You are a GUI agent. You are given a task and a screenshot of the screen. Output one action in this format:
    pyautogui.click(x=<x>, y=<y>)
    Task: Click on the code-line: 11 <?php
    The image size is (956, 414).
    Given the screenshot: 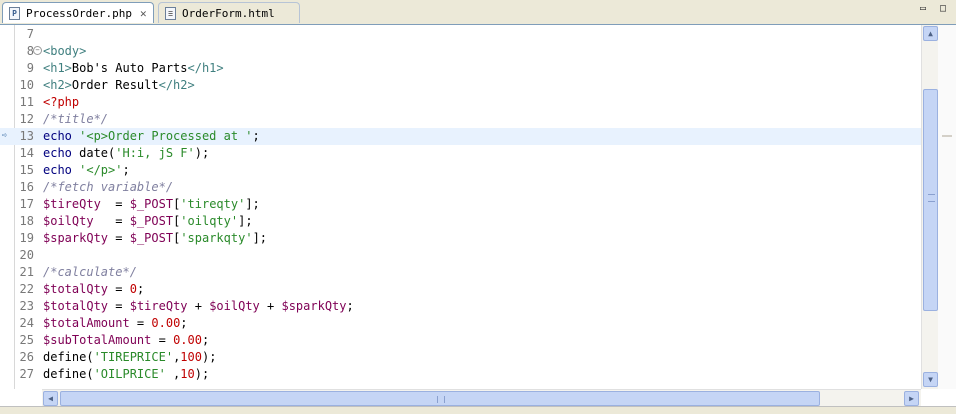 What is the action you would take?
    pyautogui.click(x=460, y=102)
    